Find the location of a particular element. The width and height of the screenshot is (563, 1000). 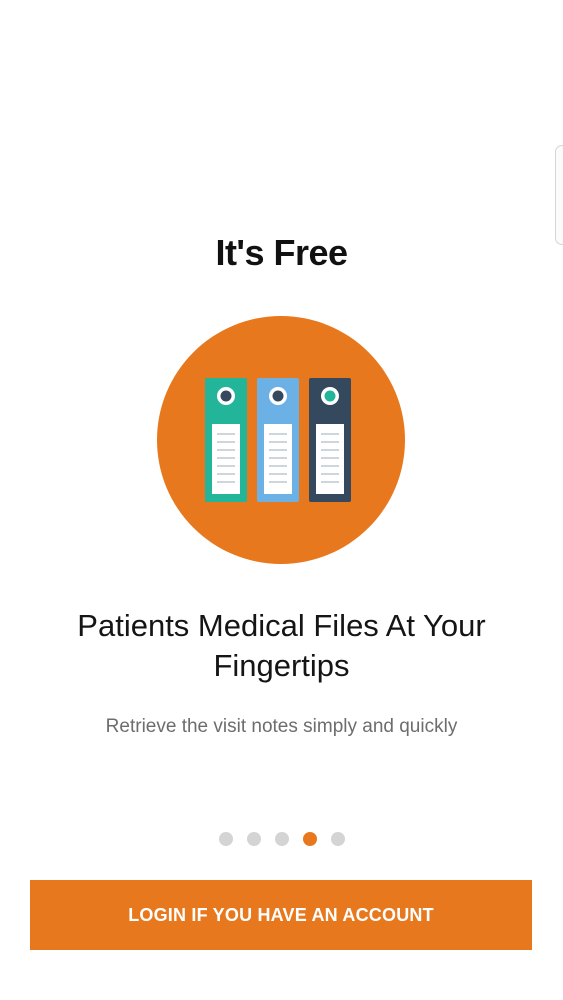

illustration is located at coordinates (281, 440).